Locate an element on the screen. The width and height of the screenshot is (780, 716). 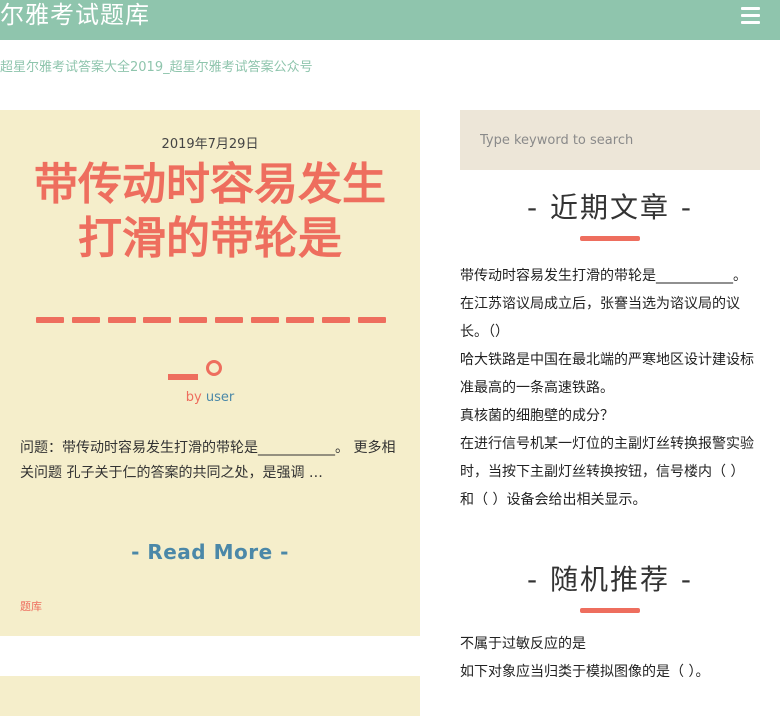
title-tail is located at coordinates (203, 367).